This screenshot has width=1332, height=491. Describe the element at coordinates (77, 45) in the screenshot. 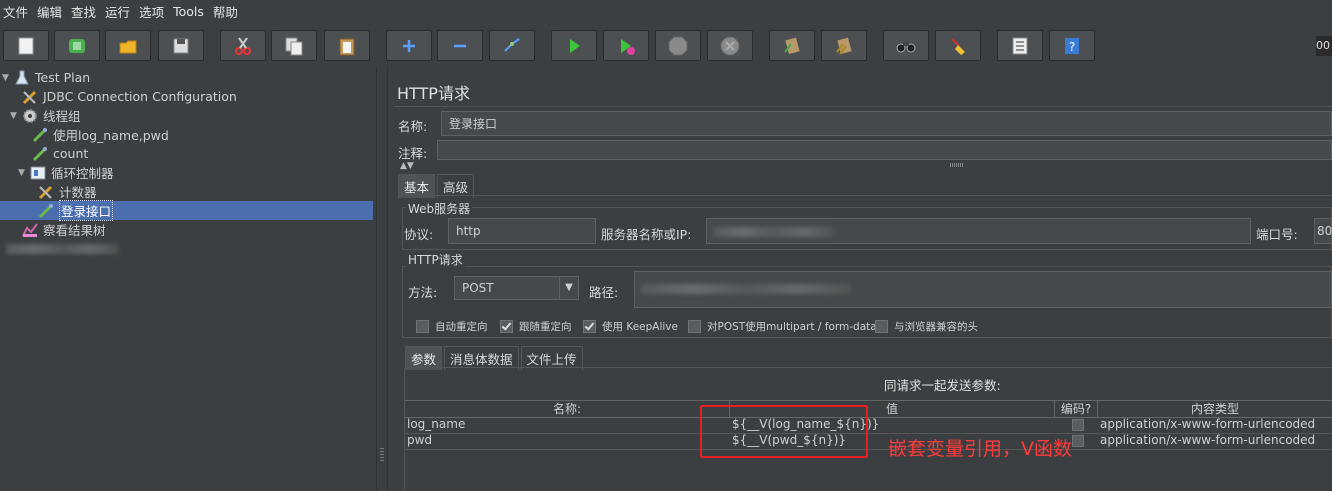

I see `templates-button` at that location.